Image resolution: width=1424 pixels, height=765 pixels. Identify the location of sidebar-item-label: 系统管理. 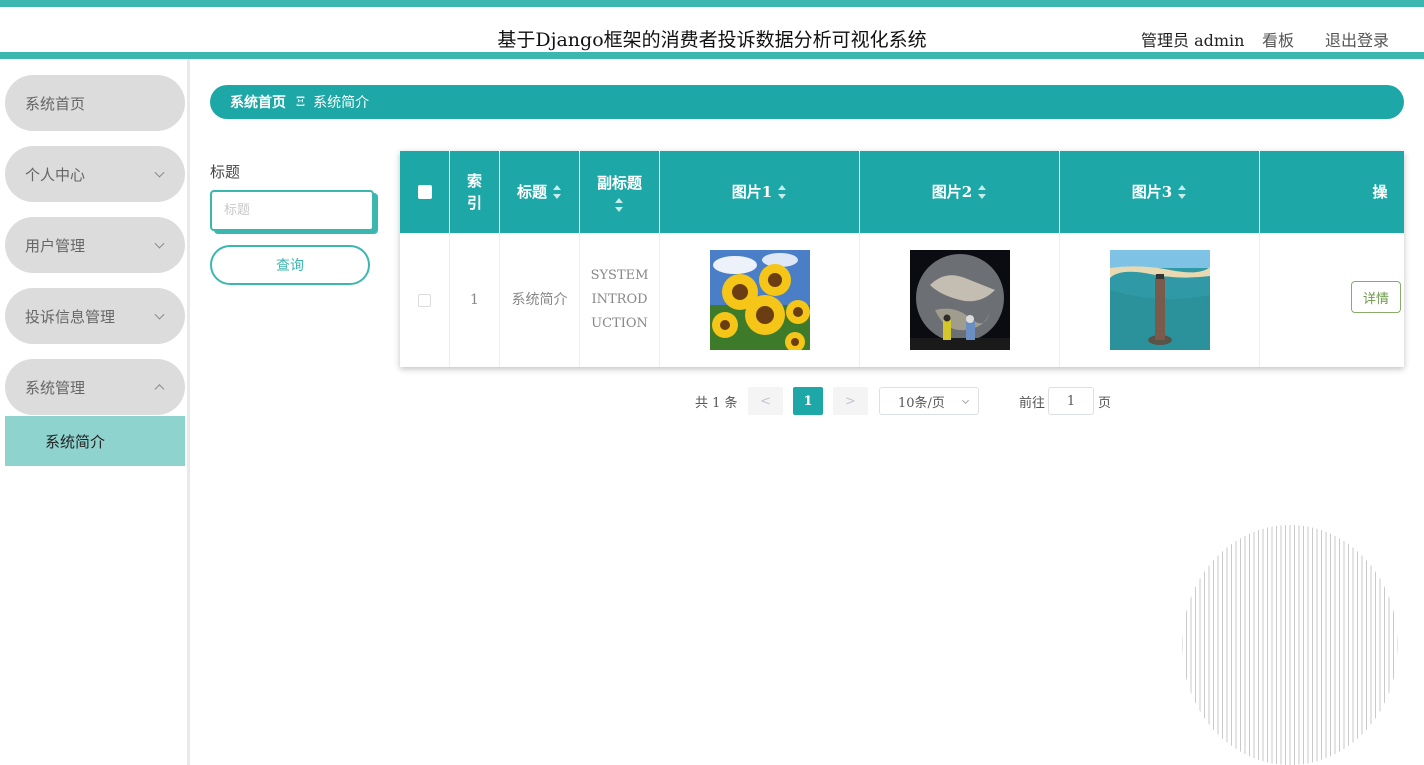
(55, 387).